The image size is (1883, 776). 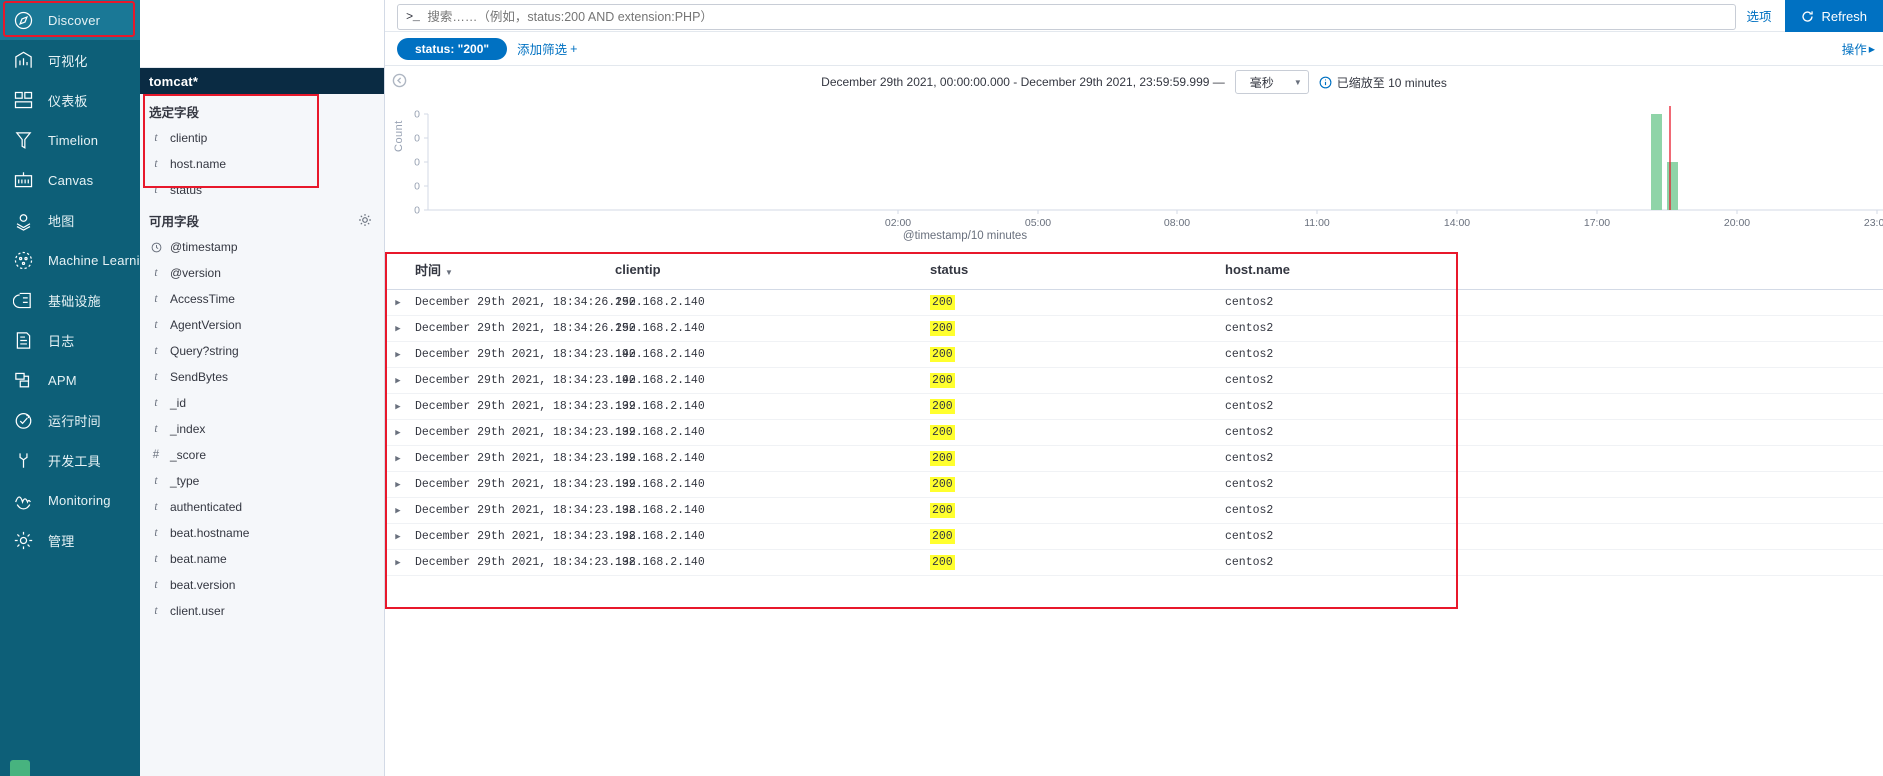 What do you see at coordinates (262, 190) in the screenshot?
I see `field-item-status: t status` at bounding box center [262, 190].